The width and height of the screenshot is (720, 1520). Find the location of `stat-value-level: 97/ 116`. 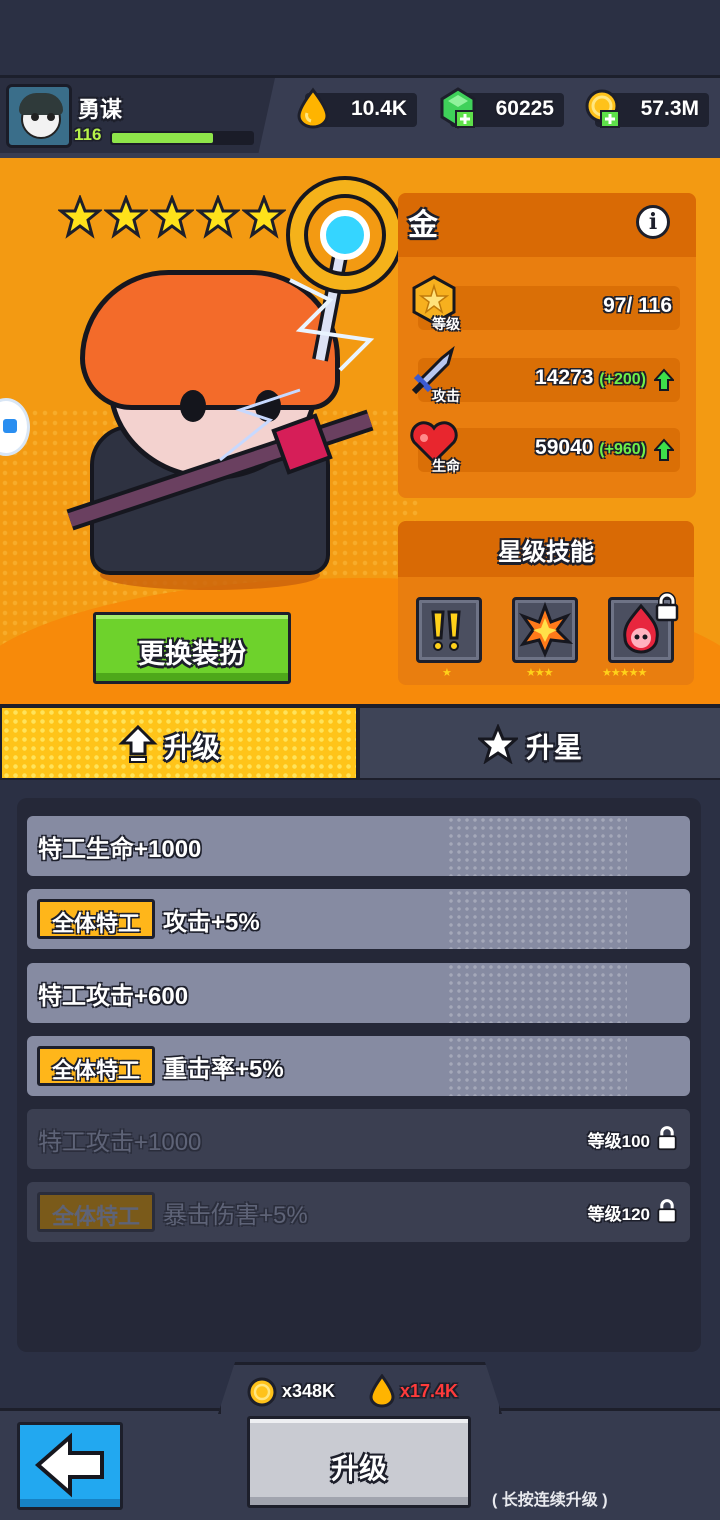

stat-value-level: 97/ 116 is located at coordinates (637, 305).